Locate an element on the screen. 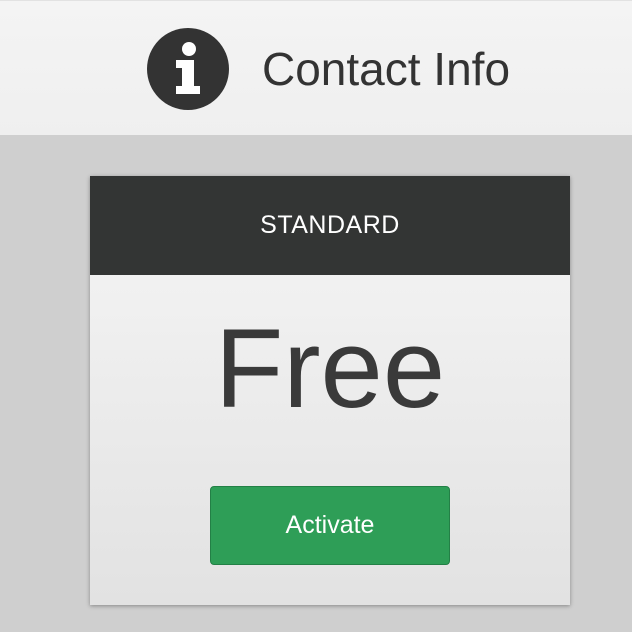 This screenshot has width=632, height=632. plan-price: Free is located at coordinates (330, 368).